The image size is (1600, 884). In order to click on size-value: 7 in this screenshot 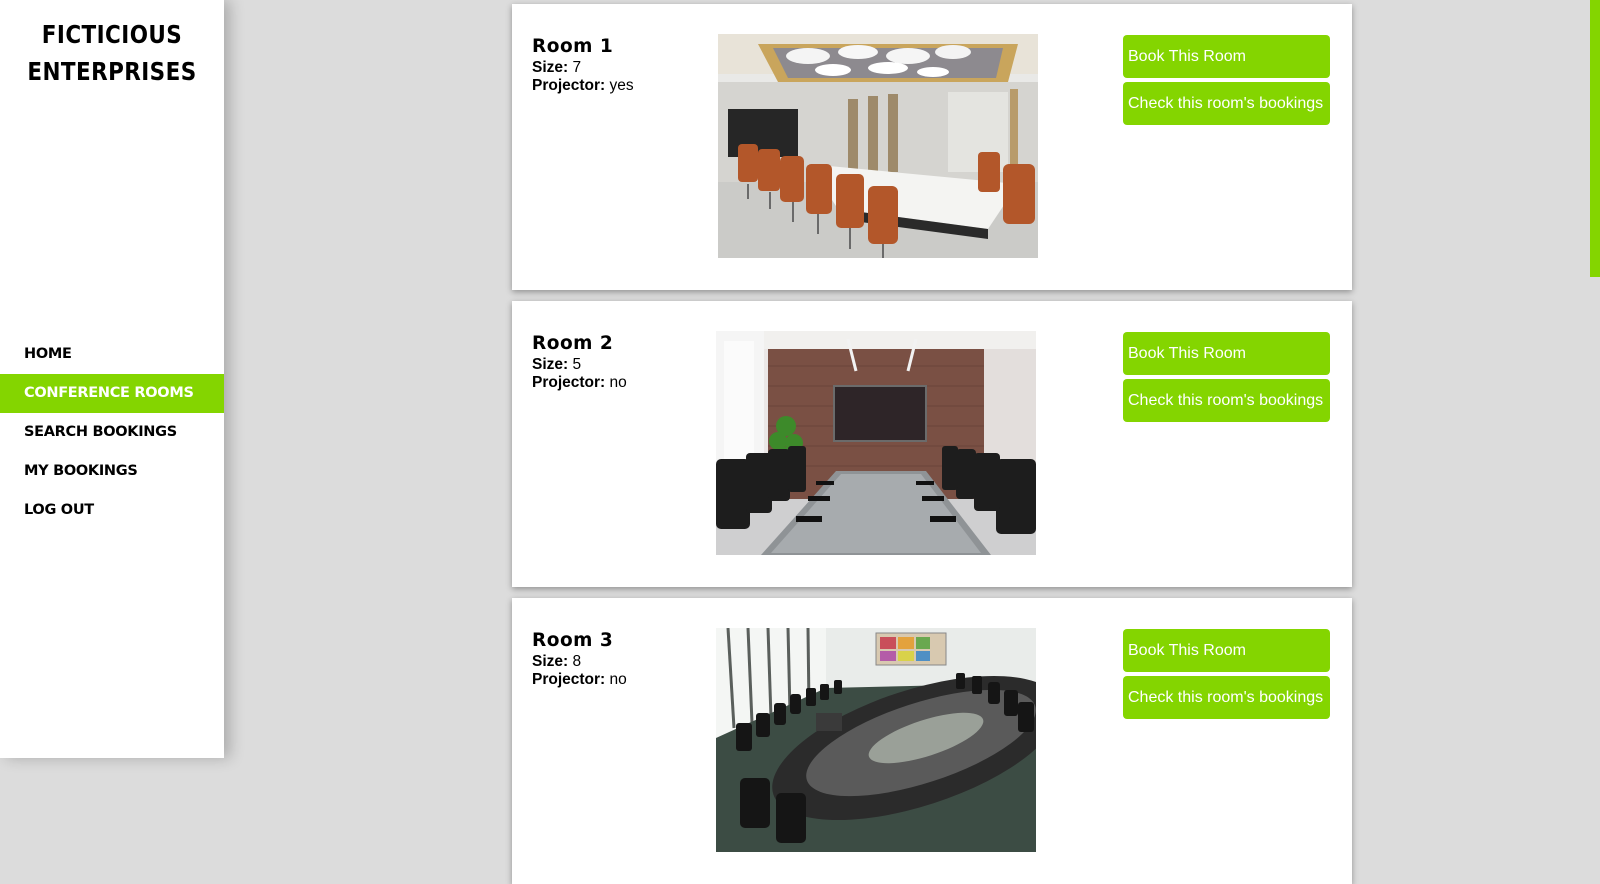, I will do `click(577, 67)`.